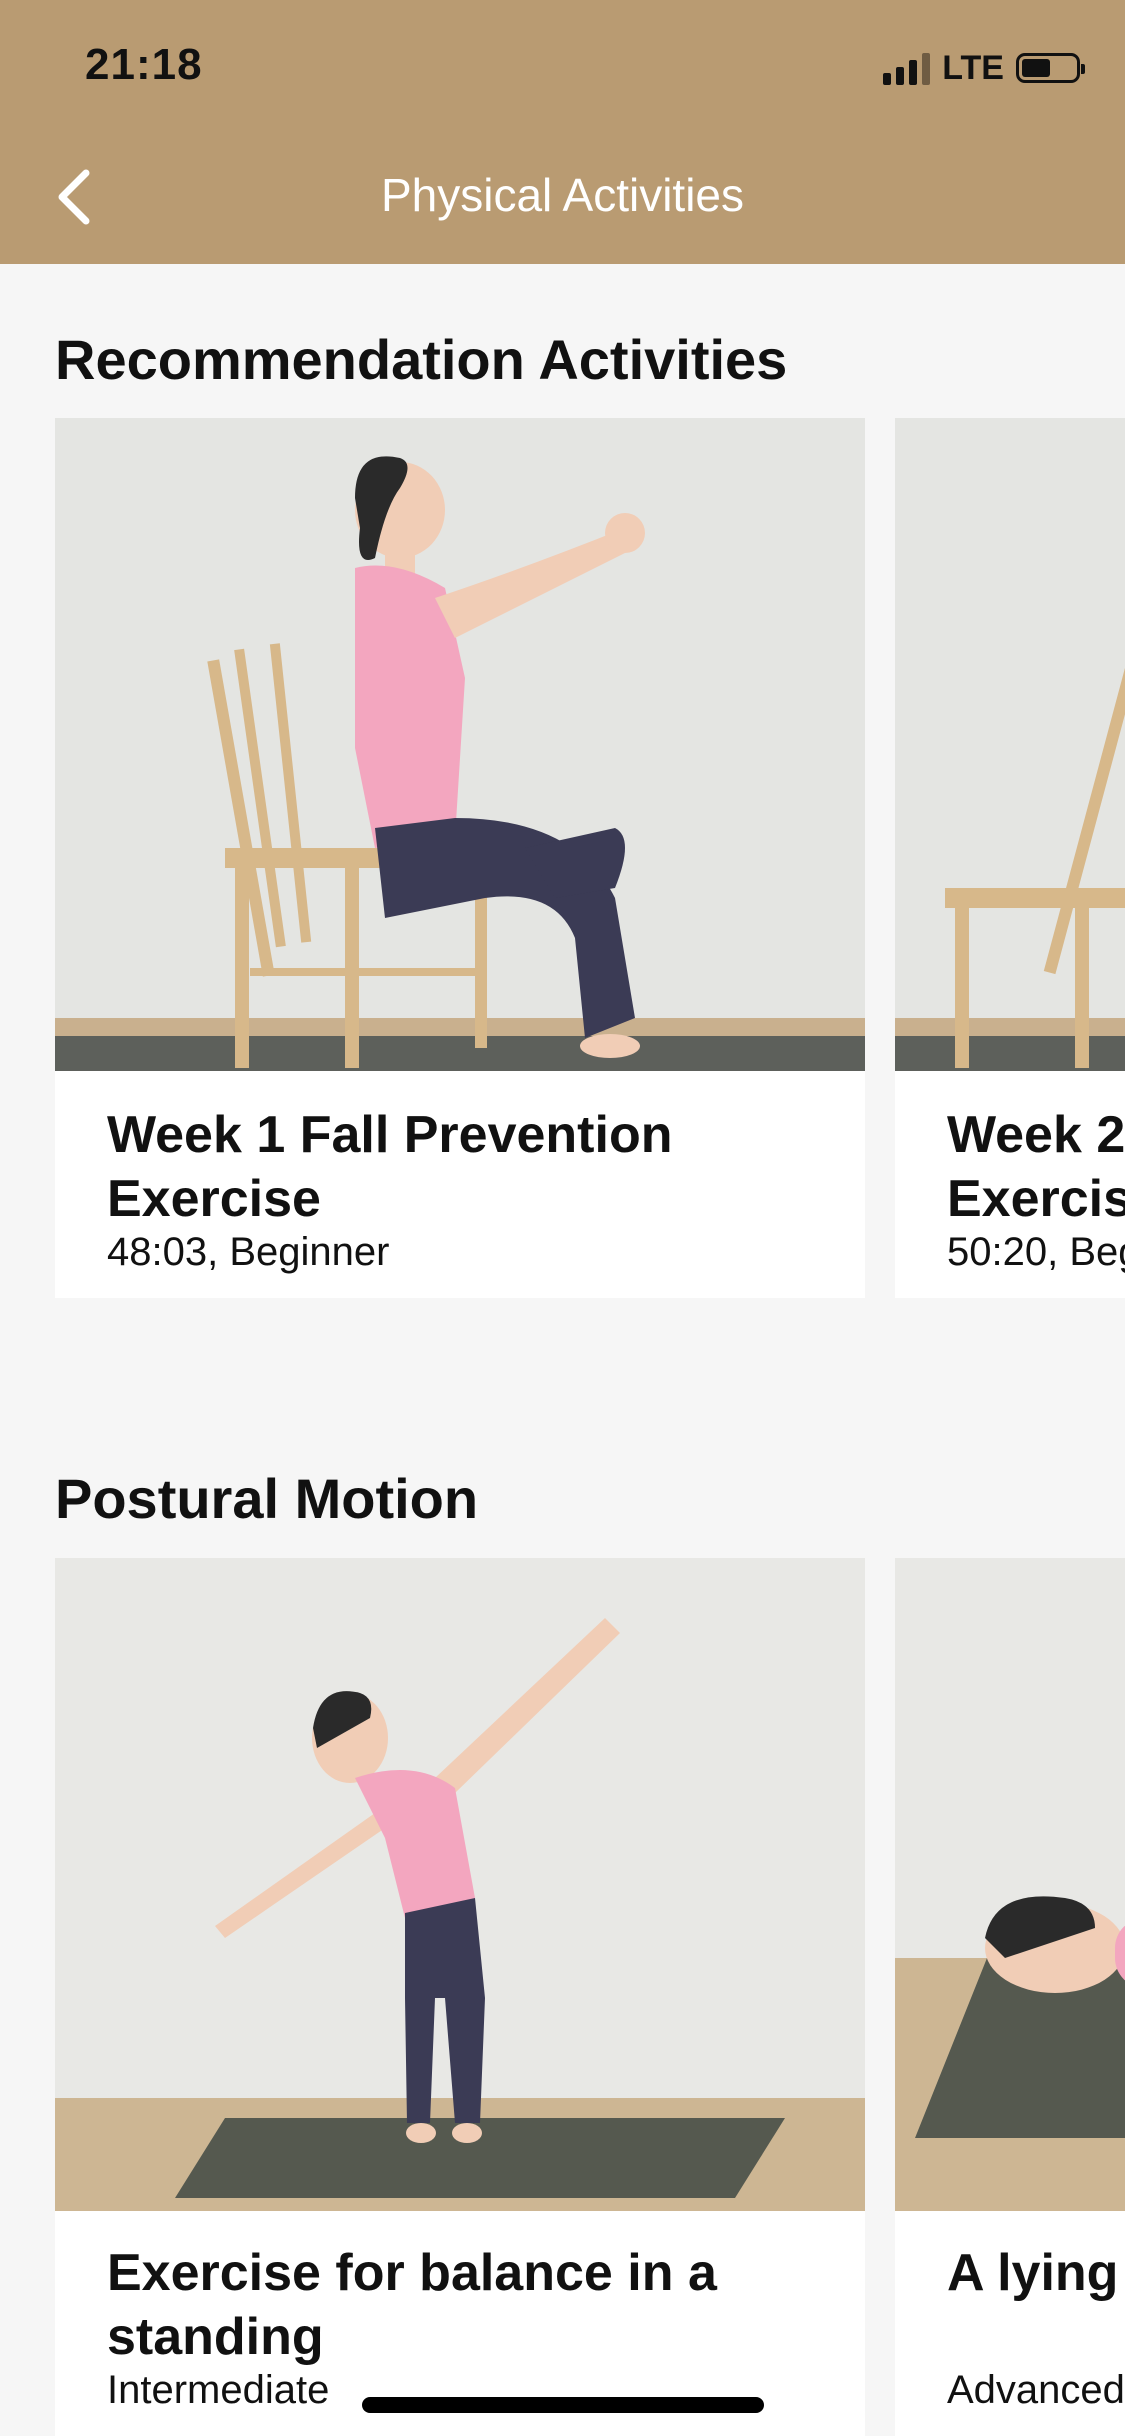 The image size is (1125, 2436). What do you see at coordinates (412, 2305) in the screenshot?
I see `activity-title: Exercise for balance in a standing` at bounding box center [412, 2305].